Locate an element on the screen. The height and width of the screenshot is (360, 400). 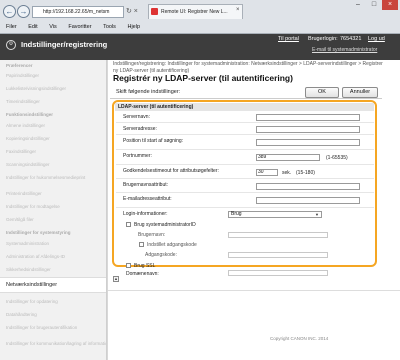
use-ssl-checkbox is located at coordinates (128, 265).